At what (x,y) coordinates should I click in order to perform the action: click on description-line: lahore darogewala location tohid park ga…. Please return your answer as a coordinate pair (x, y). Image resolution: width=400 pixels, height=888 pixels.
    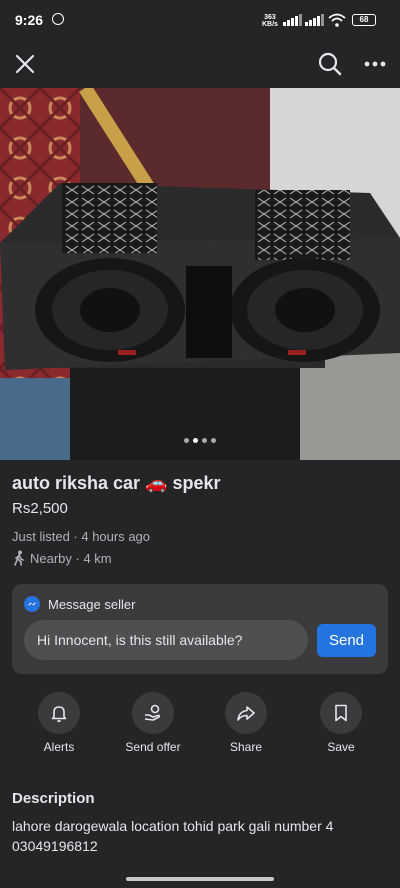
    Looking at the image, I should click on (173, 826).